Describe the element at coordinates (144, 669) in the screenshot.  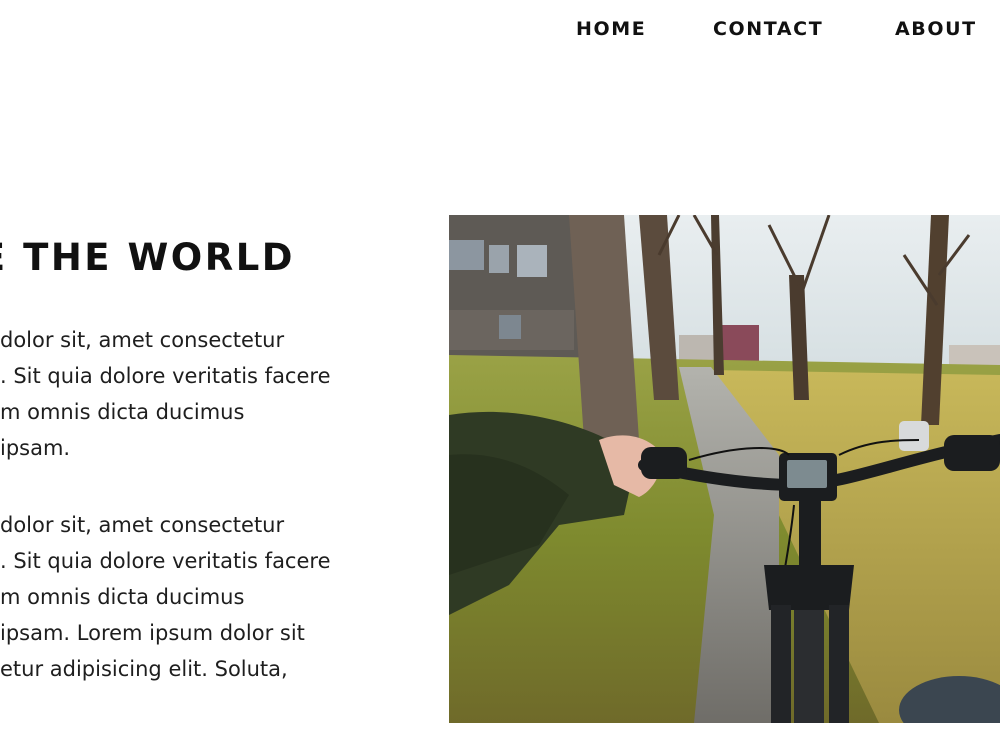
I see `paragraph-line: etur adipisicing elit. Soluta,` at that location.